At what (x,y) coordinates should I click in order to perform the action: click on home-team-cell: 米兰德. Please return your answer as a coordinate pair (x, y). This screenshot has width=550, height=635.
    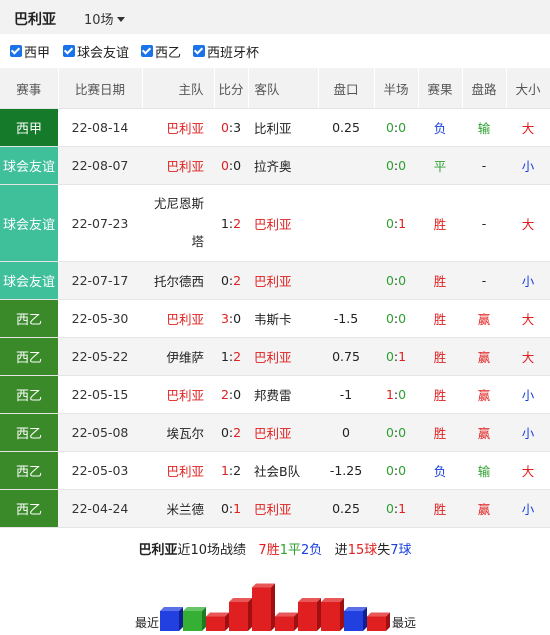
    Looking at the image, I should click on (178, 508).